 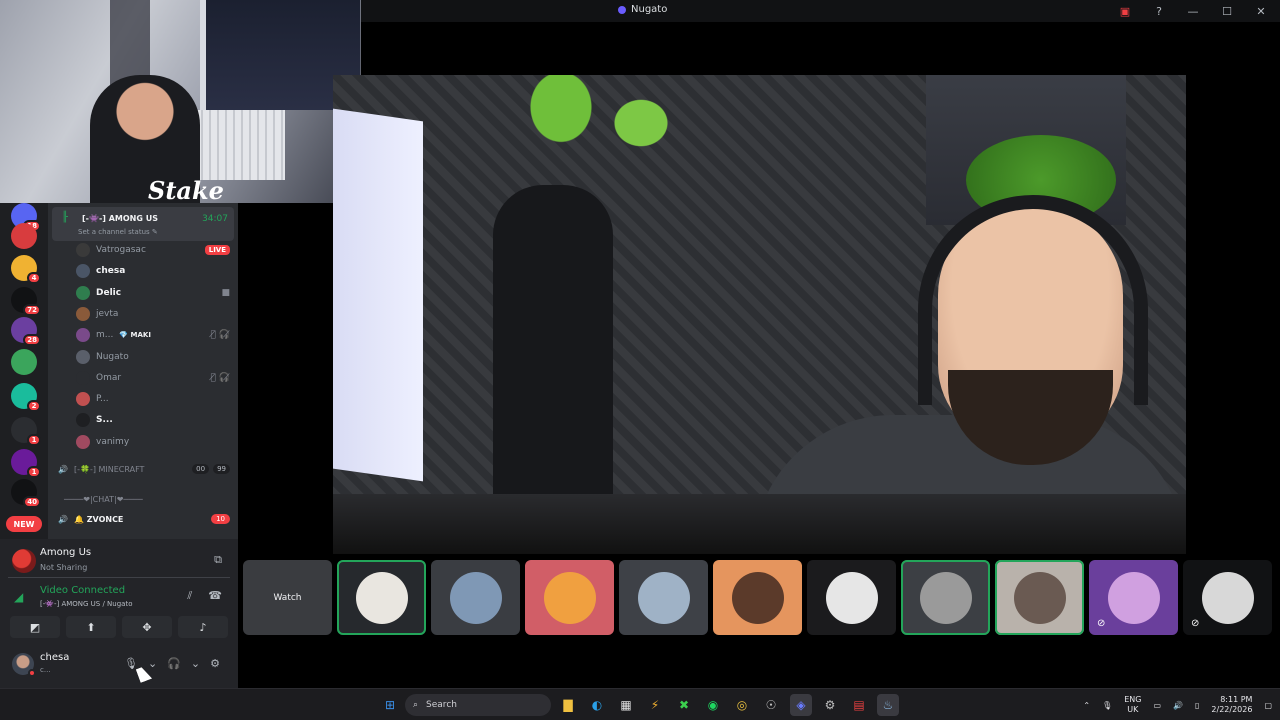 I want to click on user-area: chesa c... 🎙 ⌄ 🎧 ⌄ ⚙, so click(x=119, y=664).